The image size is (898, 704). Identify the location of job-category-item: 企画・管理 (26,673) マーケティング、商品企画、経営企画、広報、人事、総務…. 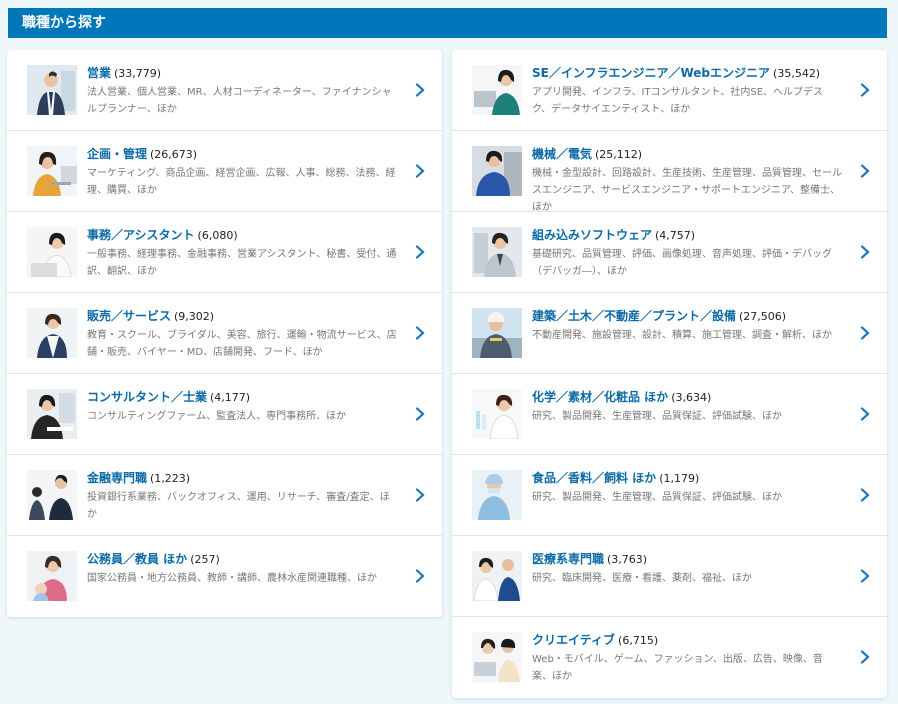
(224, 171).